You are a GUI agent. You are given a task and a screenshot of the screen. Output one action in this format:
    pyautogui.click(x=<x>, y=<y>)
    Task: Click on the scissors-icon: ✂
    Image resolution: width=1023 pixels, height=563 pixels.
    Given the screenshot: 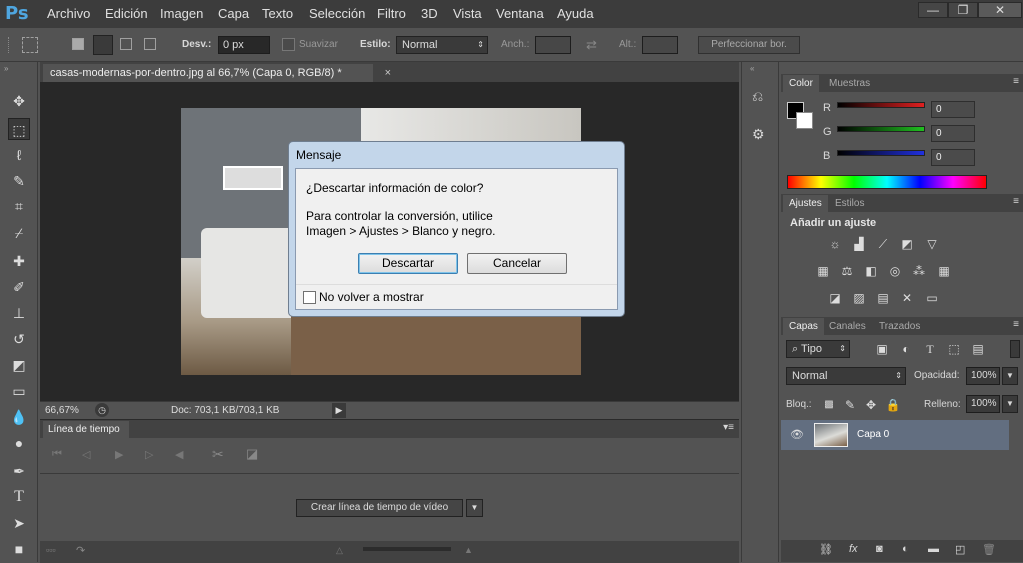 What is the action you would take?
    pyautogui.click(x=218, y=454)
    